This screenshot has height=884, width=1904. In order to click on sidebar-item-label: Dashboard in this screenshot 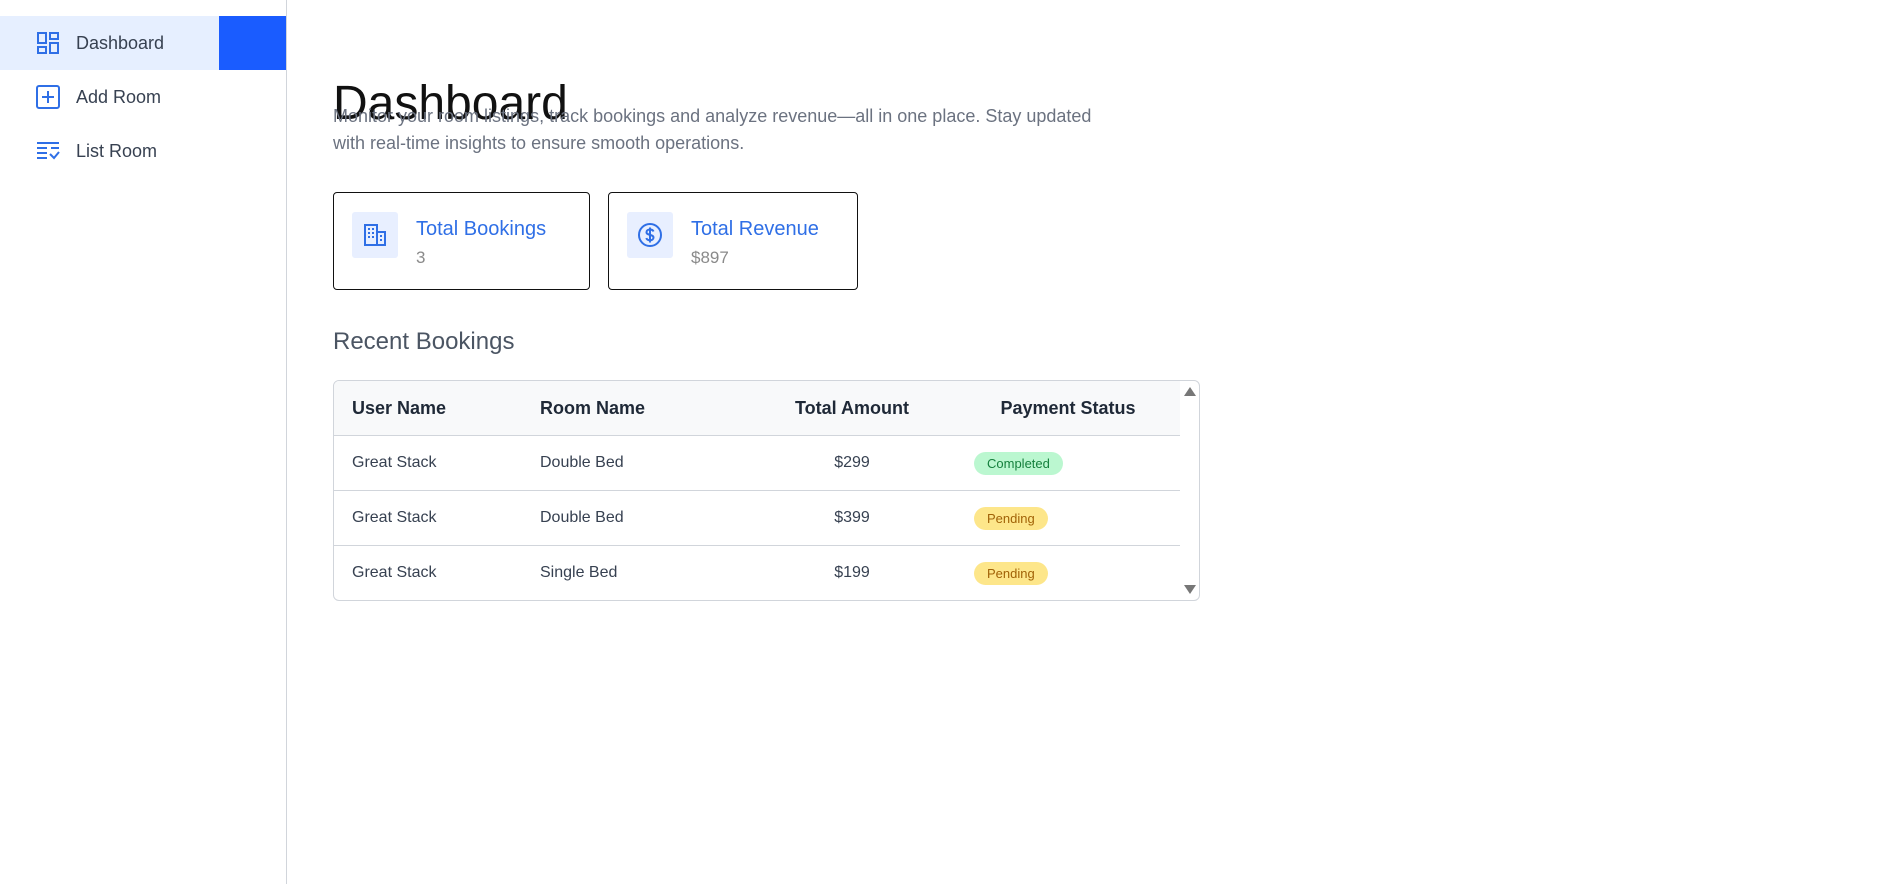, I will do `click(120, 42)`.